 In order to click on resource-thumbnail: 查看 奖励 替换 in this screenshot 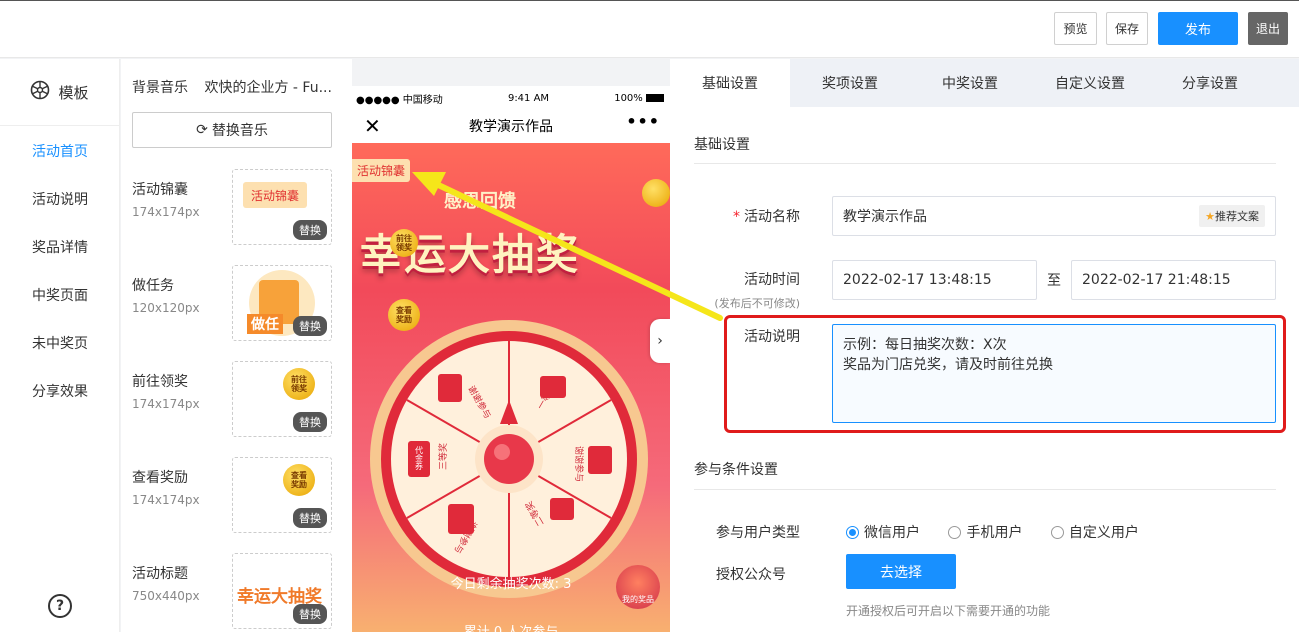, I will do `click(282, 495)`.